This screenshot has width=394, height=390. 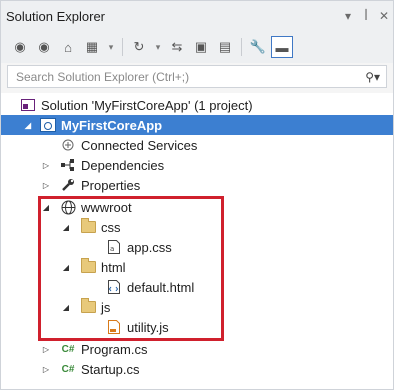 I want to click on title-bar: Solution Explorer ▾ ꟾ ✕, so click(x=197, y=16).